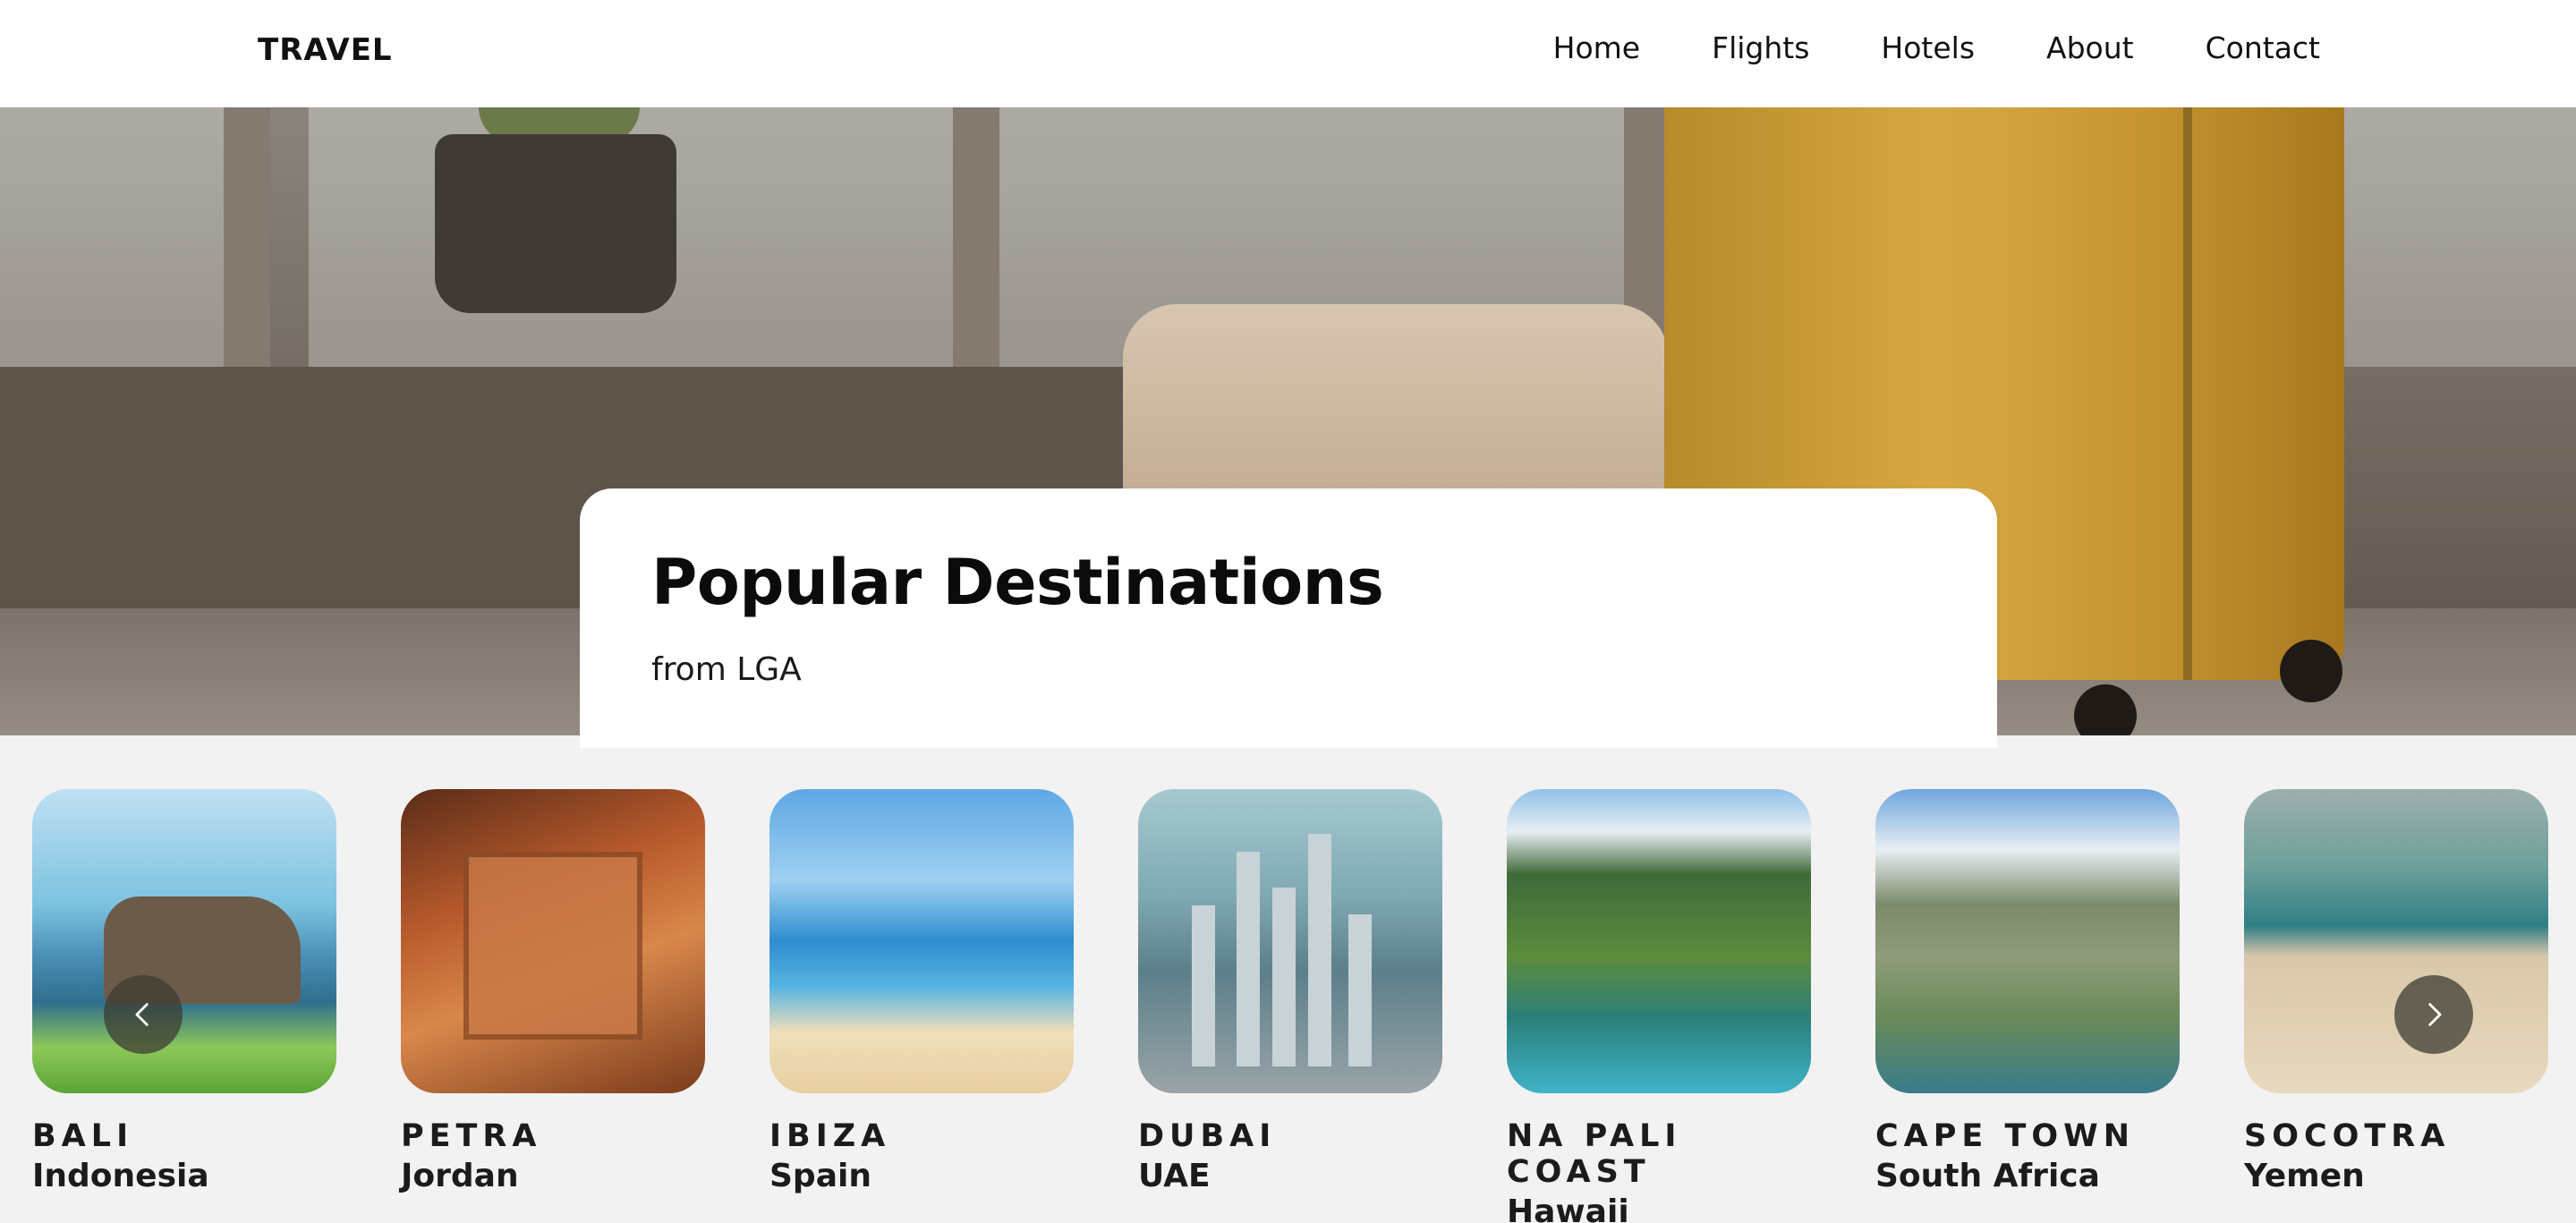 The image size is (2576, 1223). Describe the element at coordinates (1596, 47) in the screenshot. I see `nav-link-home: Home` at that location.